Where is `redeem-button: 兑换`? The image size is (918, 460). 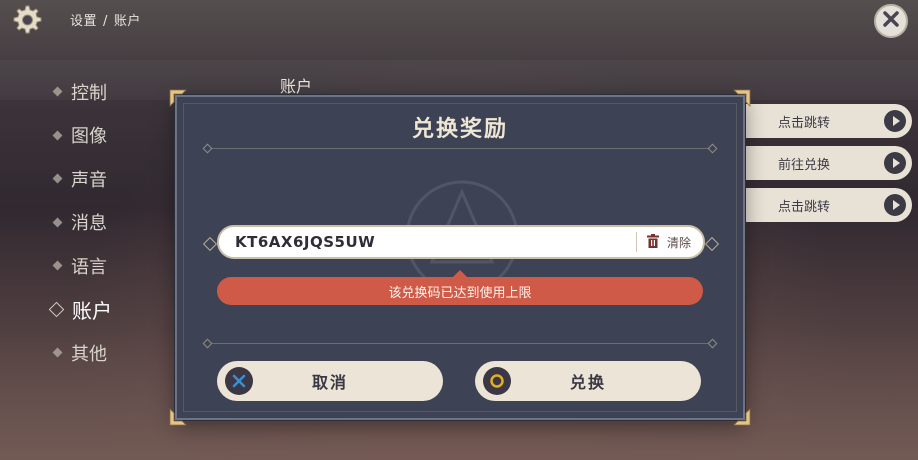 redeem-button: 兑换 is located at coordinates (588, 381).